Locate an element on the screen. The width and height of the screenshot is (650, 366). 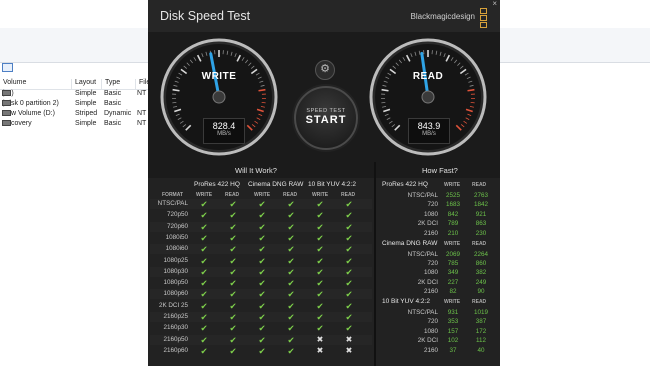
column-layout: Layout is located at coordinates (86, 84).